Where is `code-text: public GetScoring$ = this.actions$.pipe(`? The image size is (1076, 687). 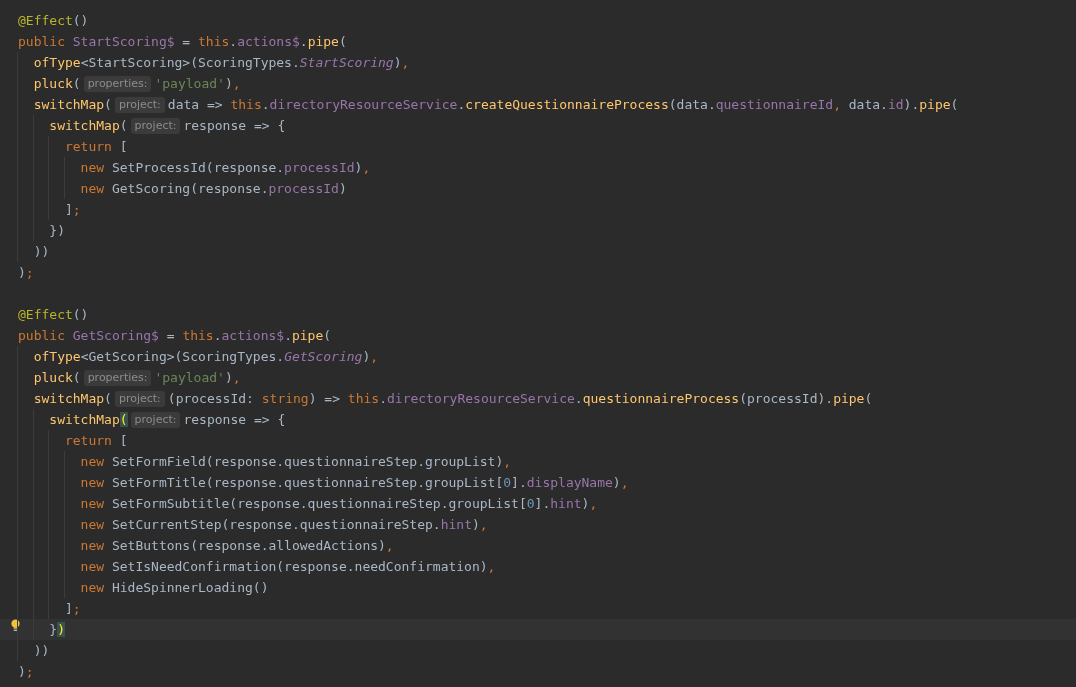 code-text: public GetScoring$ = this.actions$.pipe( is located at coordinates (175, 336).